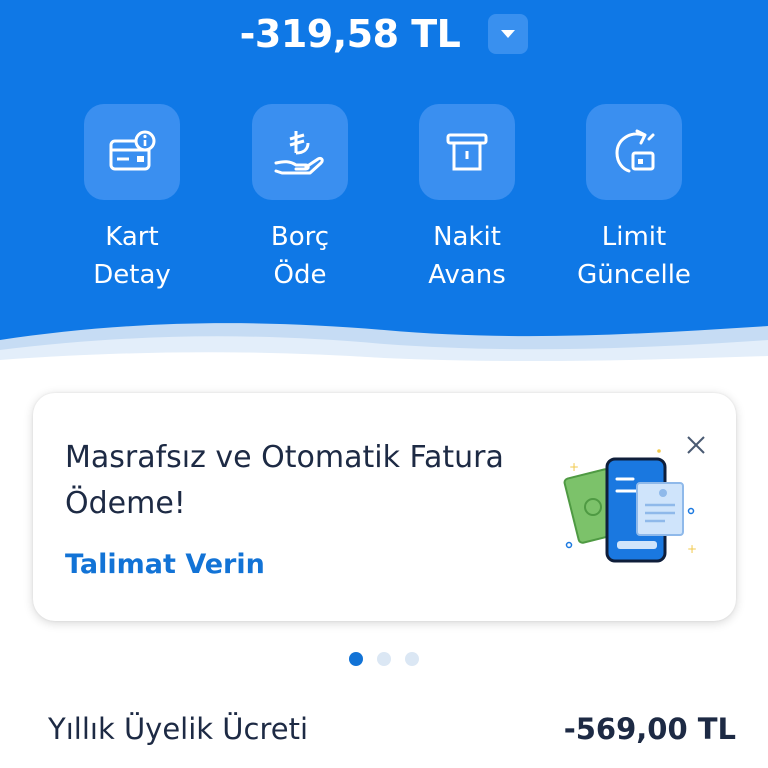 The image size is (768, 768). I want to click on update-limit-action: Limit Güncelle, so click(634, 199).